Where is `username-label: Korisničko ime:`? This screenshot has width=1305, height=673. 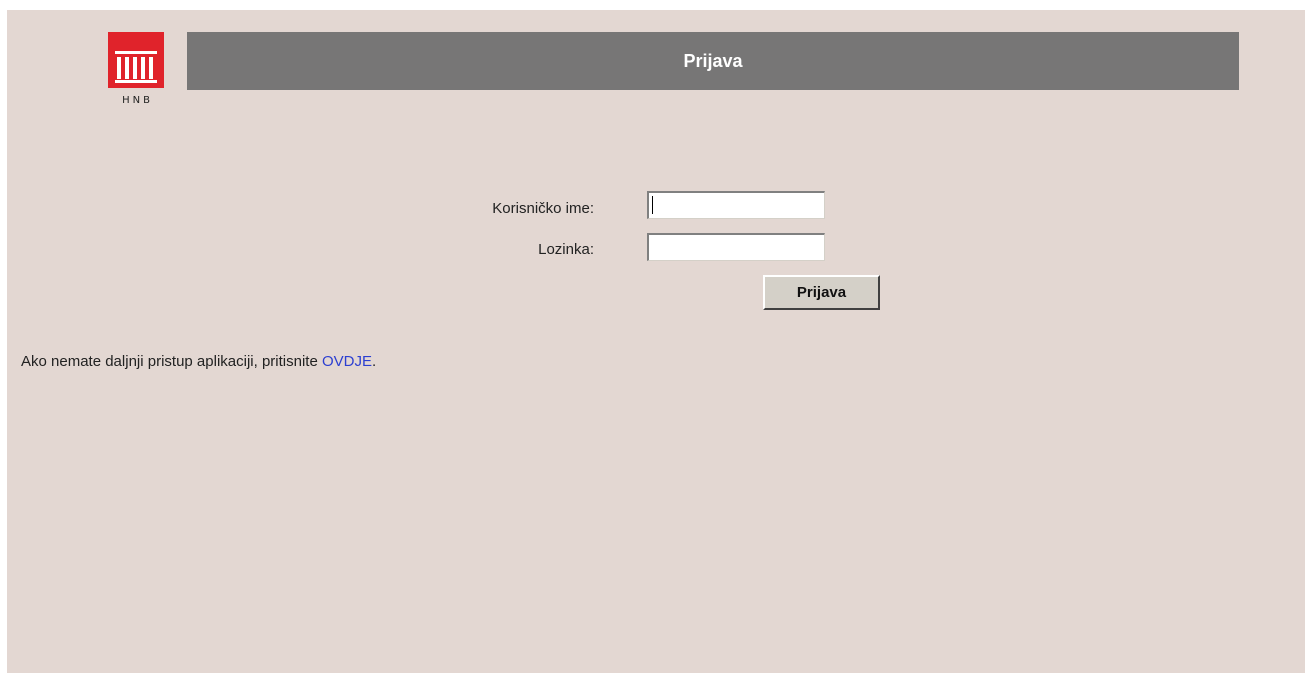 username-label: Korisničko ime: is located at coordinates (543, 208).